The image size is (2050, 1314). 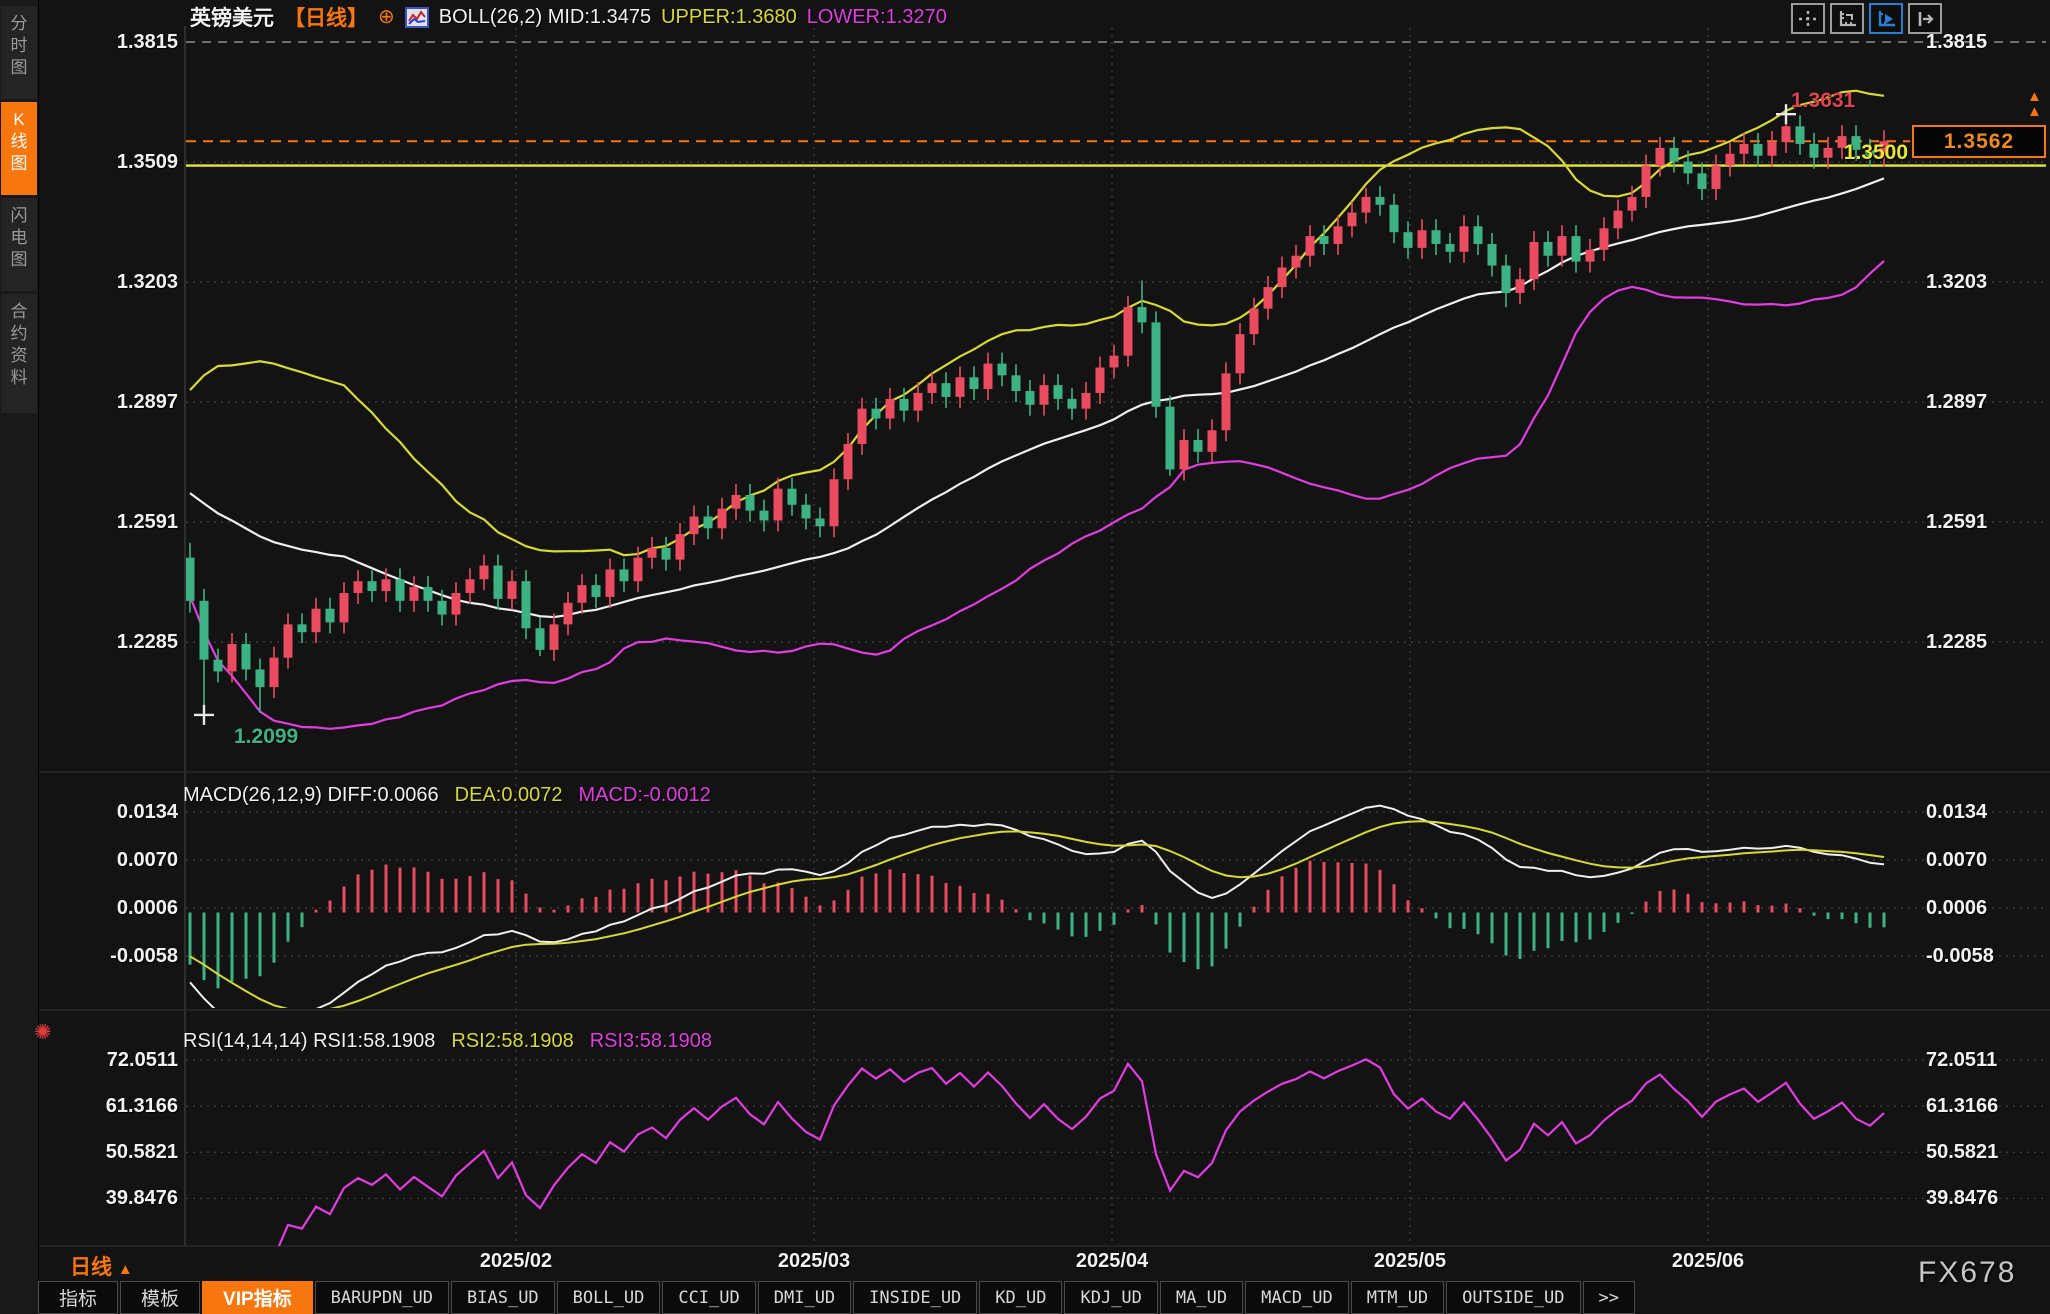 What do you see at coordinates (508, 795) in the screenshot?
I see `macd-dea-label: DEA:0.0072` at bounding box center [508, 795].